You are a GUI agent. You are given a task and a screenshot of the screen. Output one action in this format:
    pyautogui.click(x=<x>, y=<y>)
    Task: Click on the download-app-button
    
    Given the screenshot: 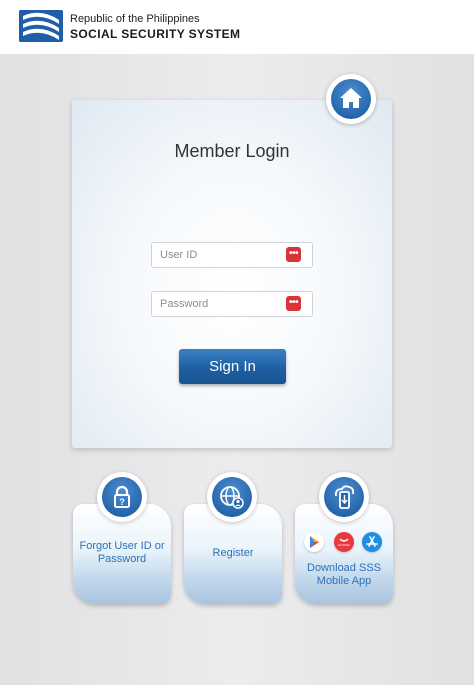 What is the action you would take?
    pyautogui.click(x=344, y=497)
    